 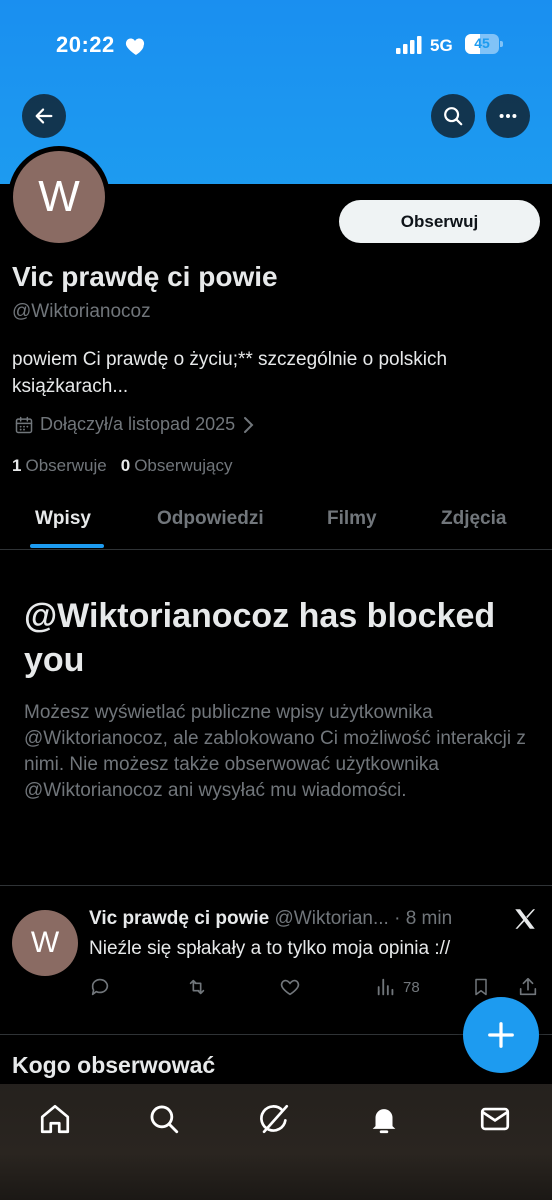 What do you see at coordinates (55, 1119) in the screenshot?
I see `home-icon` at bounding box center [55, 1119].